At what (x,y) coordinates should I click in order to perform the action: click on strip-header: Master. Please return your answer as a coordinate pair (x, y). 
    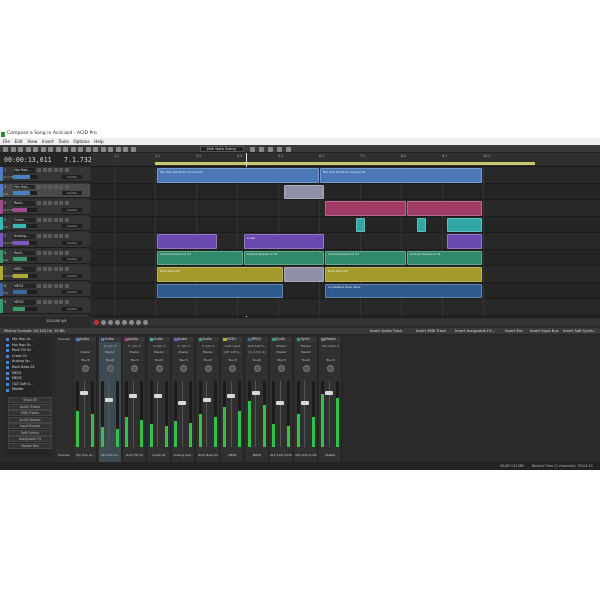
    Looking at the image, I should click on (330, 339).